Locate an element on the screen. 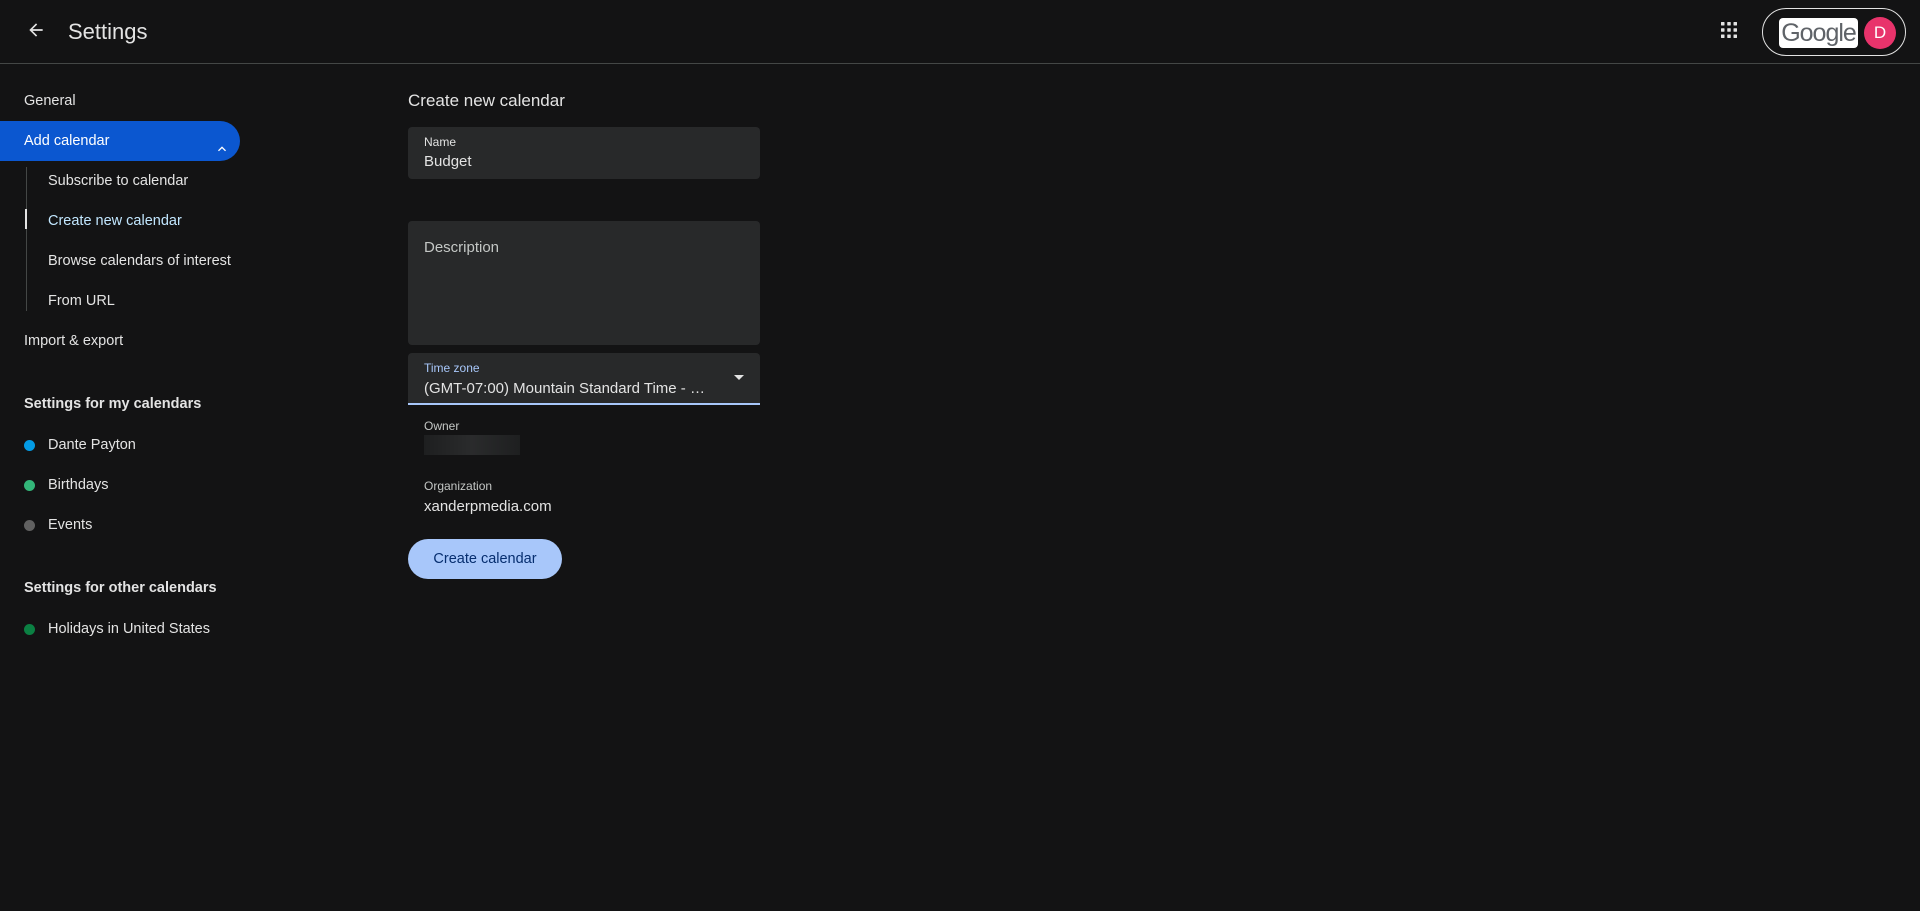 This screenshot has width=1920, height=911. sidebar-item-from-url: From URL is located at coordinates (134, 301).